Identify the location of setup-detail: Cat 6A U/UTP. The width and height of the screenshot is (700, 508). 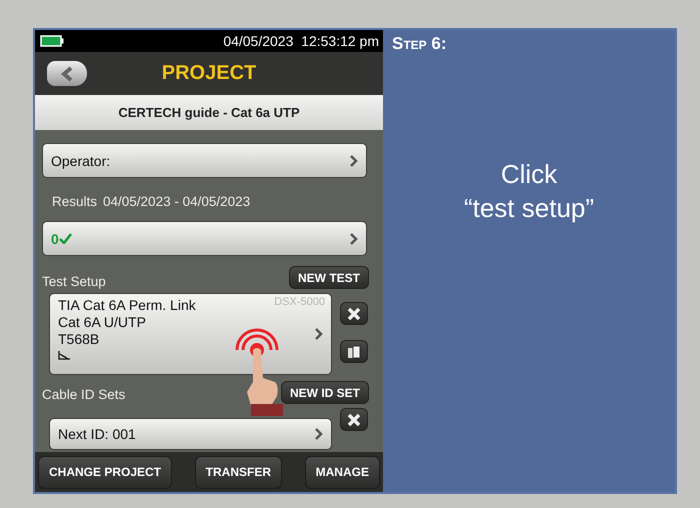
(102, 322).